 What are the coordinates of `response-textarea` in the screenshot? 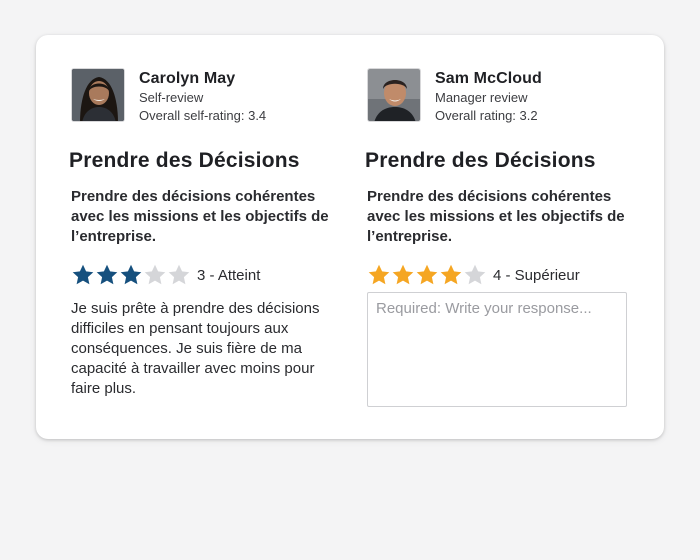 It's located at (497, 349).